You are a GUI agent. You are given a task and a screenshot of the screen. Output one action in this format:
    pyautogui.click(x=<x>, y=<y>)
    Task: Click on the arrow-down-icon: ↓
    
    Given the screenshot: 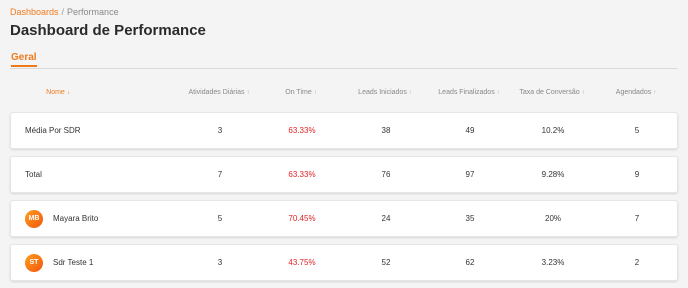 What is the action you would take?
    pyautogui.click(x=68, y=93)
    